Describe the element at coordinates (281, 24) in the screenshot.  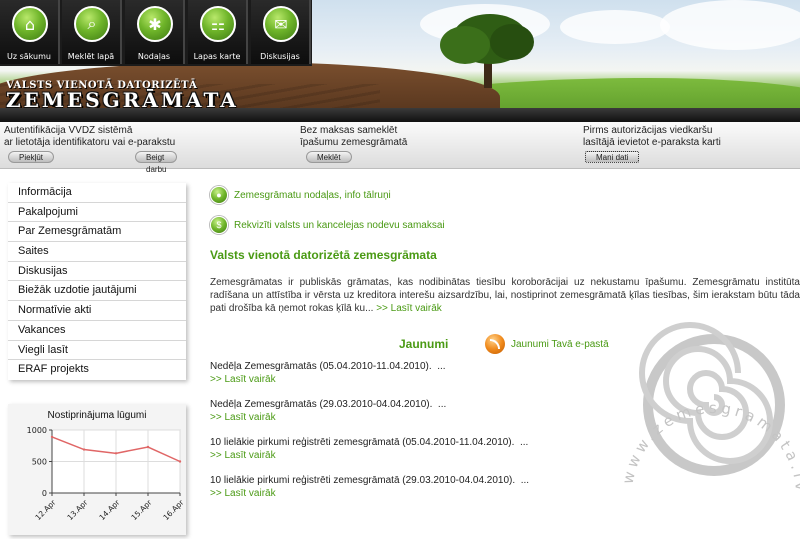
I see `chat-icon: ✉` at that location.